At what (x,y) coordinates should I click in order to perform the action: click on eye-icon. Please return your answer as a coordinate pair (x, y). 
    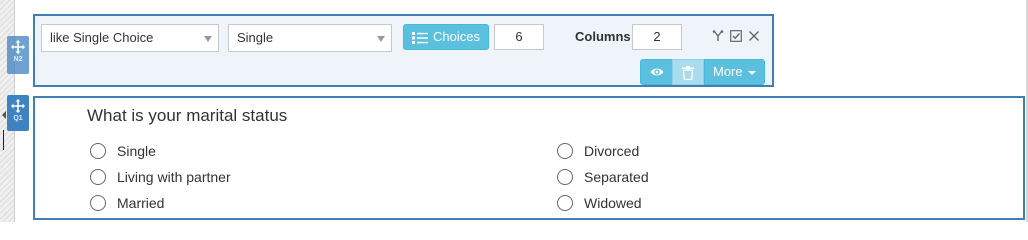
    Looking at the image, I should click on (656, 72).